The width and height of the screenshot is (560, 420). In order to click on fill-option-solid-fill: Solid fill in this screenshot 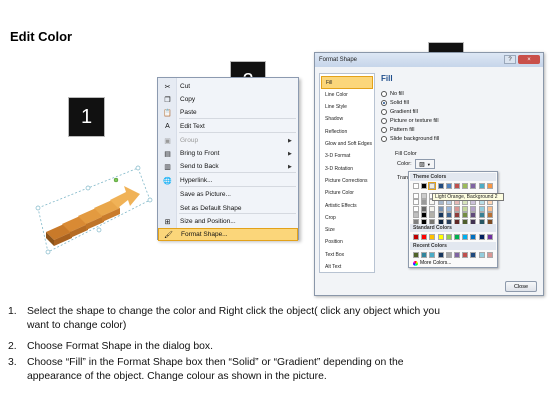, I will do `click(395, 103)`.